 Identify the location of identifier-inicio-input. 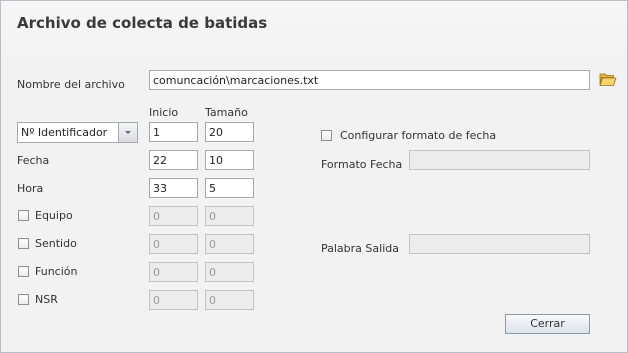
(173, 132).